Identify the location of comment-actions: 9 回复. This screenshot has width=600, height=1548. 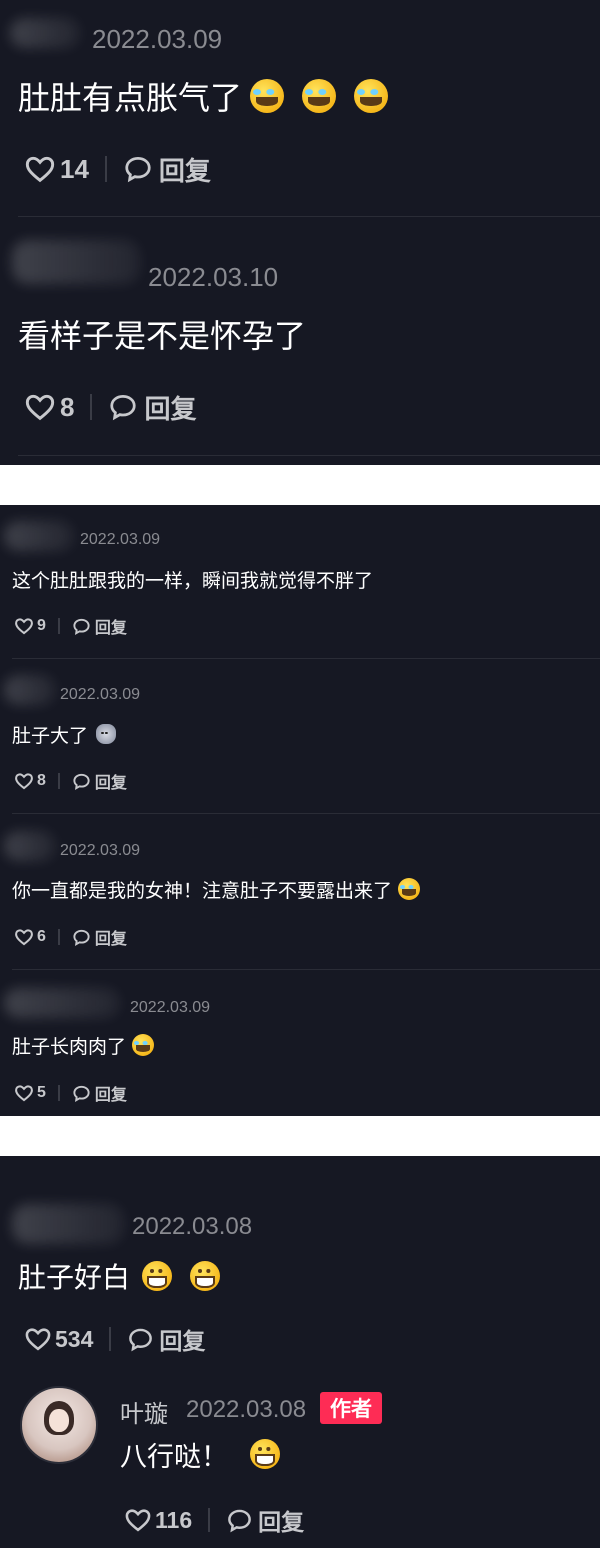
(70, 626).